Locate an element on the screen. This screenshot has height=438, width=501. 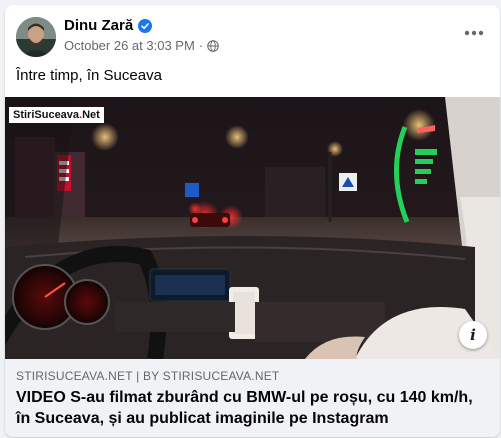
info-icon: i is located at coordinates (473, 335).